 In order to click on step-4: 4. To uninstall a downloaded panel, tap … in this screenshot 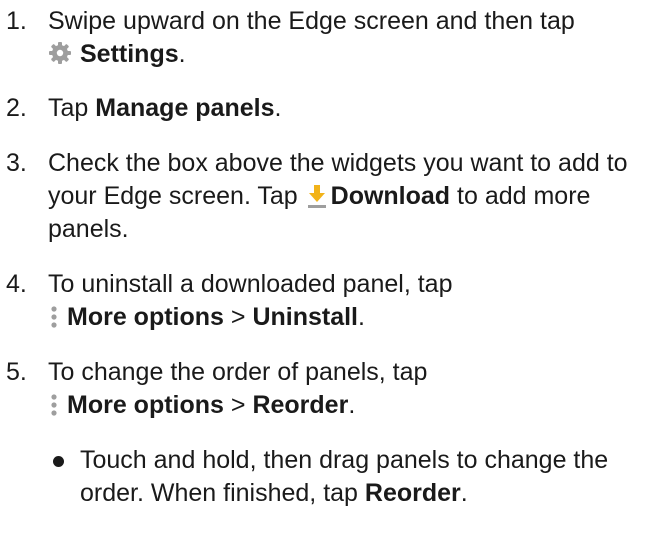, I will do `click(330, 301)`.